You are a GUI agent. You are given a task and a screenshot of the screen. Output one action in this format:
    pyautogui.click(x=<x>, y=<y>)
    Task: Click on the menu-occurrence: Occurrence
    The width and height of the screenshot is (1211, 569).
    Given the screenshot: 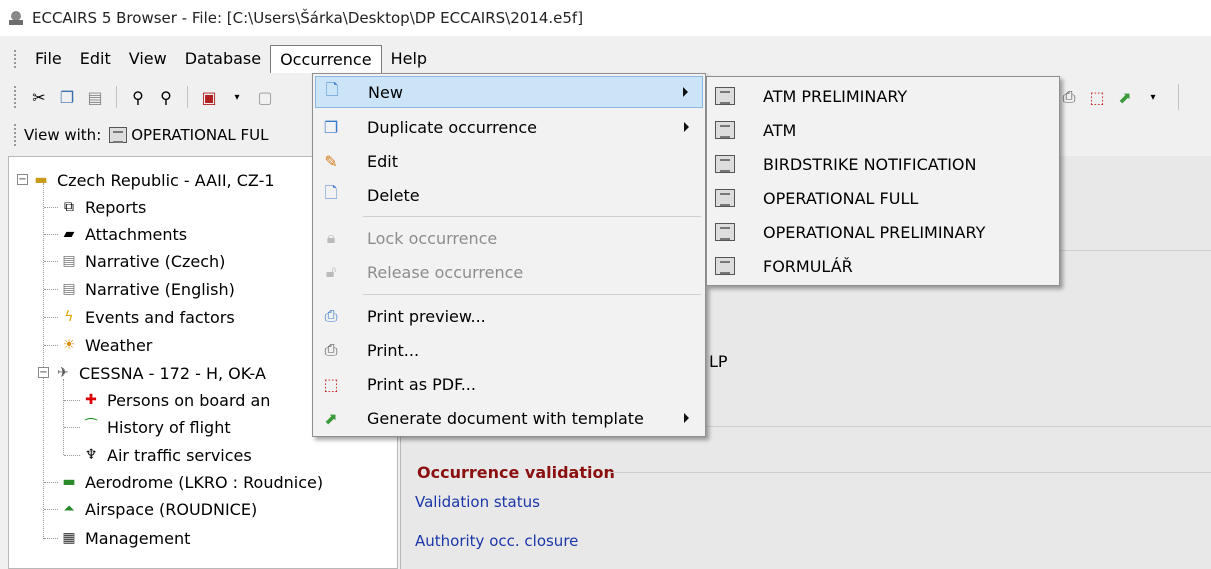 What is the action you would take?
    pyautogui.click(x=326, y=59)
    